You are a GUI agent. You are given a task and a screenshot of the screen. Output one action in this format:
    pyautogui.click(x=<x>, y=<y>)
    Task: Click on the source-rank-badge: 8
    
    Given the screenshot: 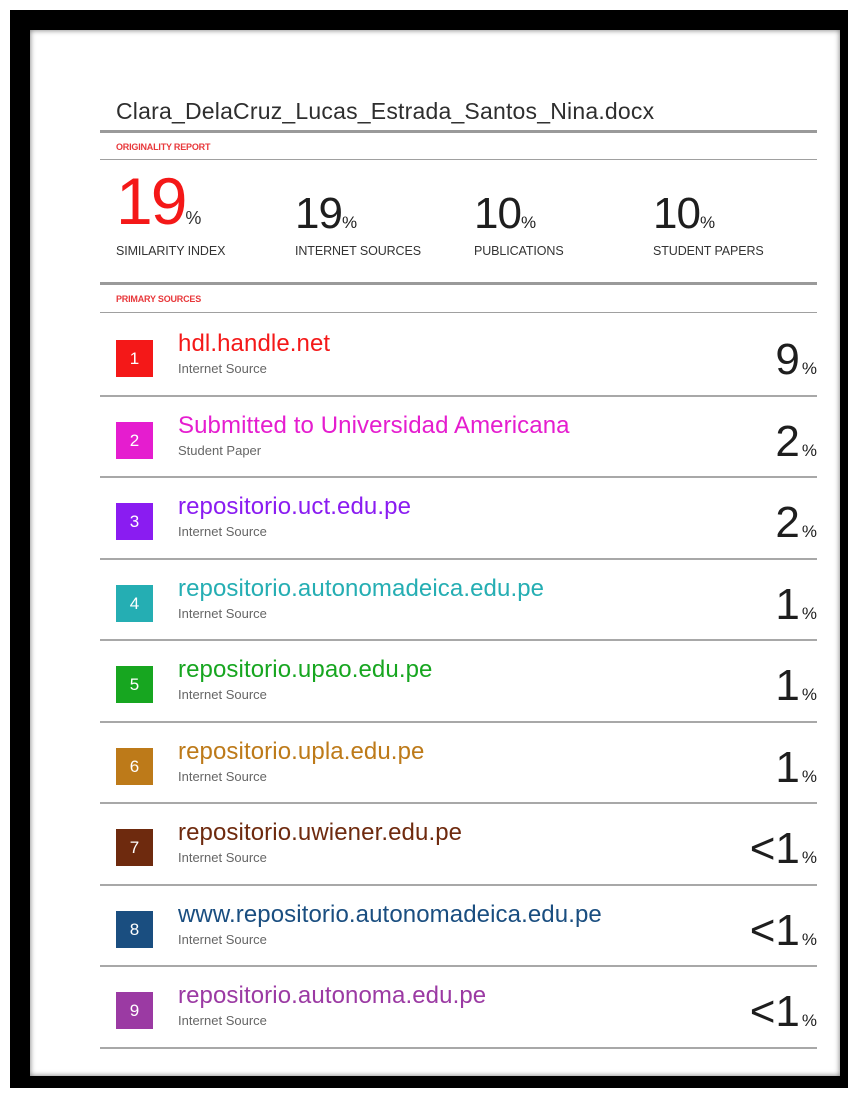 What is the action you would take?
    pyautogui.click(x=134, y=929)
    